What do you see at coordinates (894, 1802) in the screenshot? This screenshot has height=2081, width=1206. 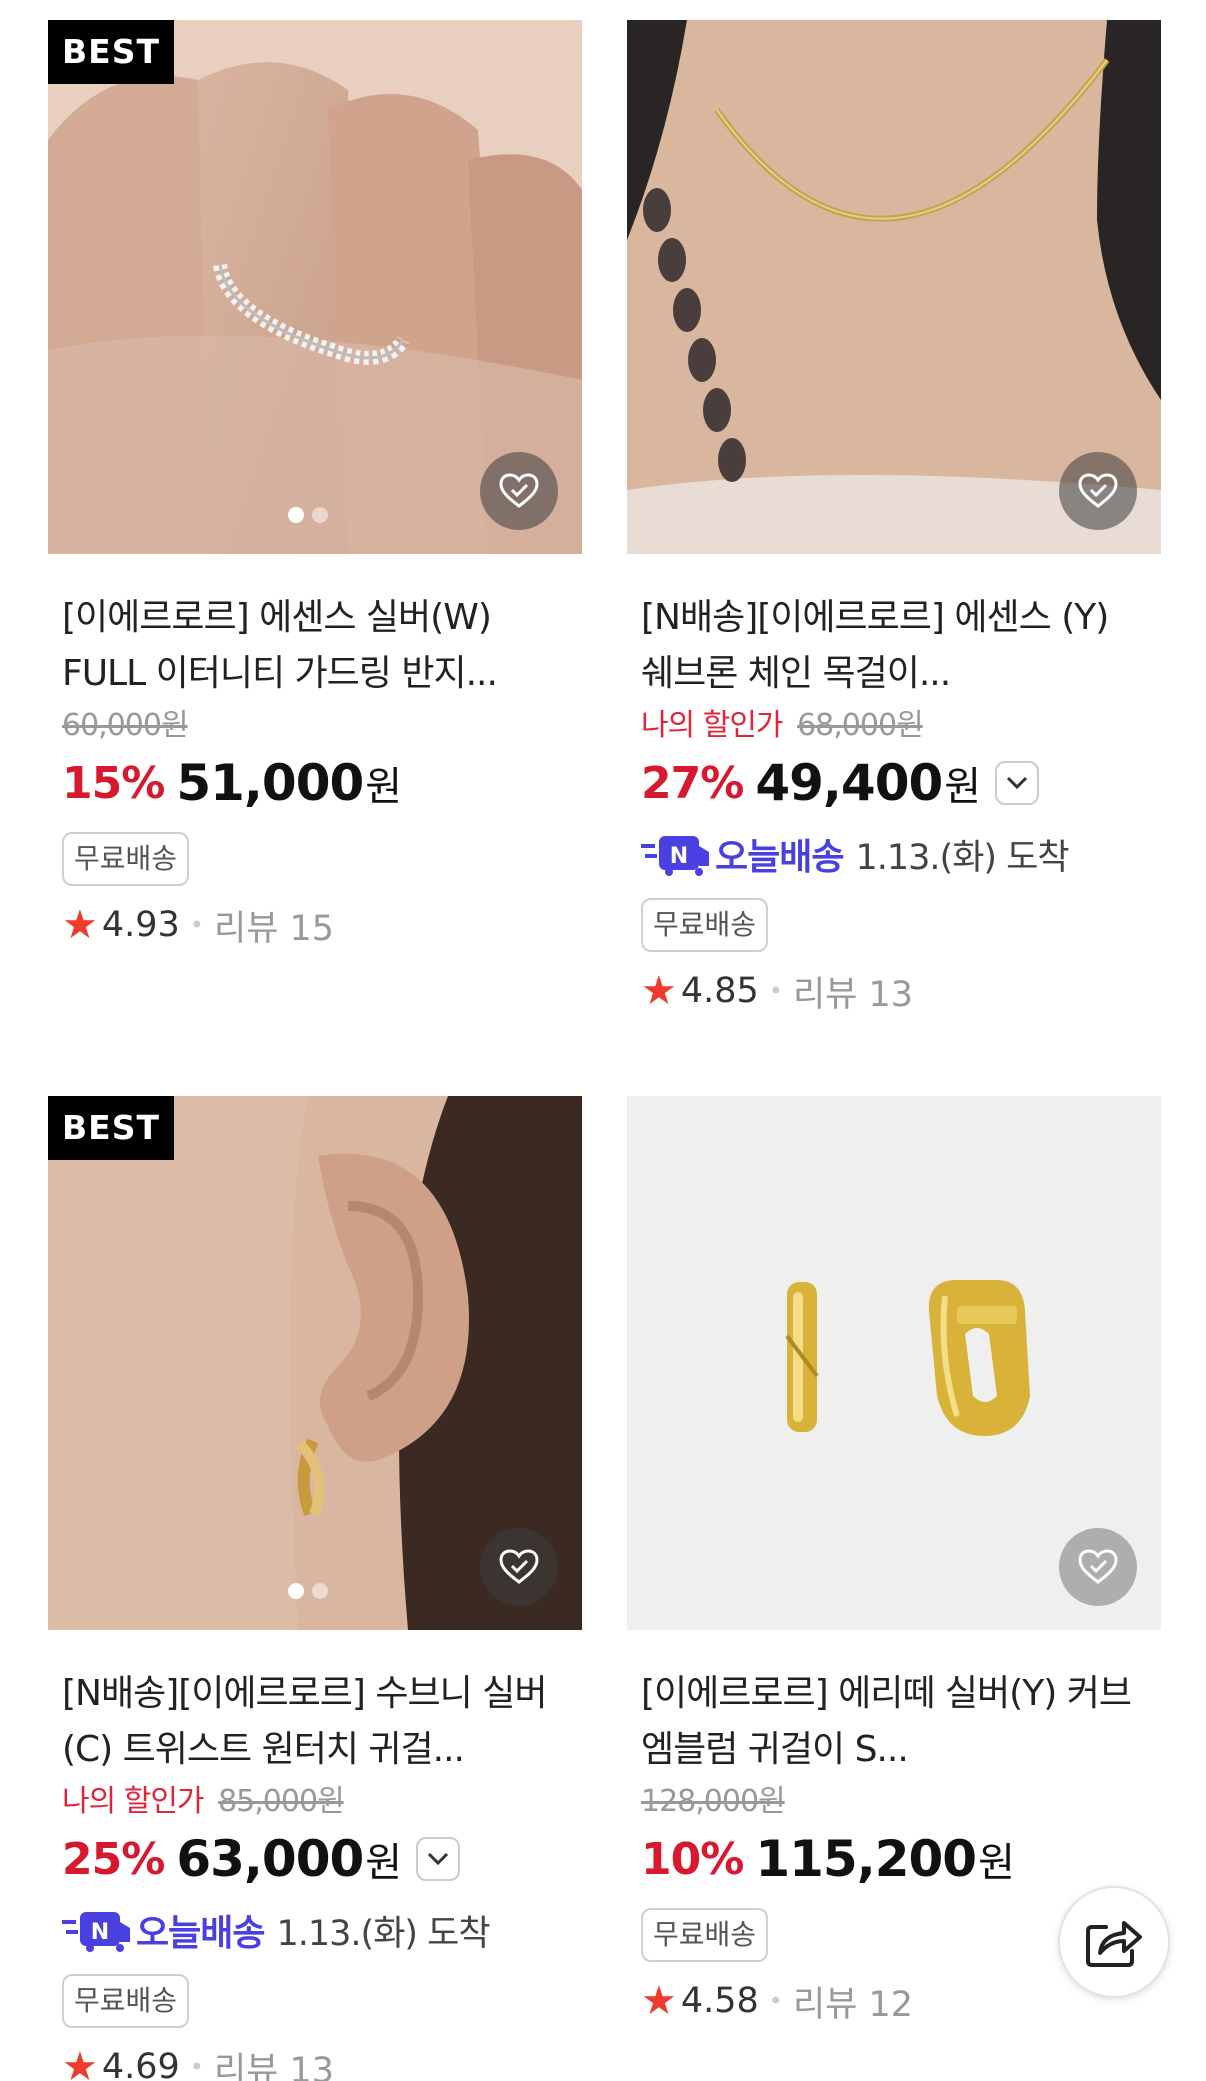 I see `original-price-row: 128,000원` at bounding box center [894, 1802].